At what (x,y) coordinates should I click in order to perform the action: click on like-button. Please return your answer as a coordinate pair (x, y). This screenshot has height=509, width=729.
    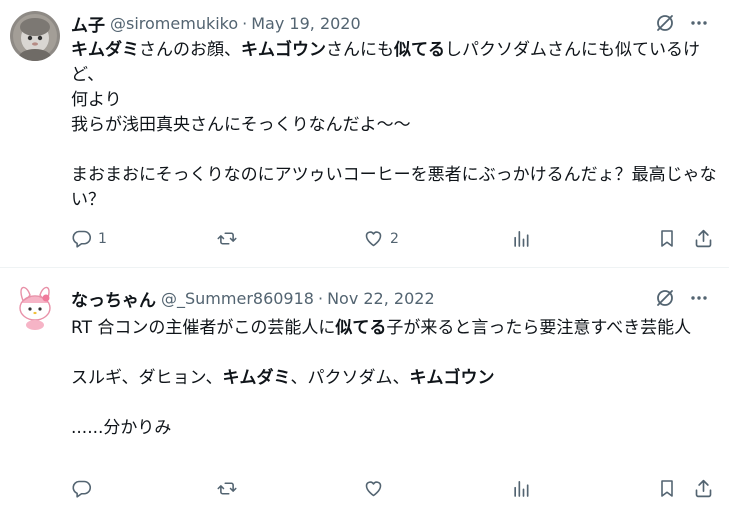
    Looking at the image, I should click on (376, 488).